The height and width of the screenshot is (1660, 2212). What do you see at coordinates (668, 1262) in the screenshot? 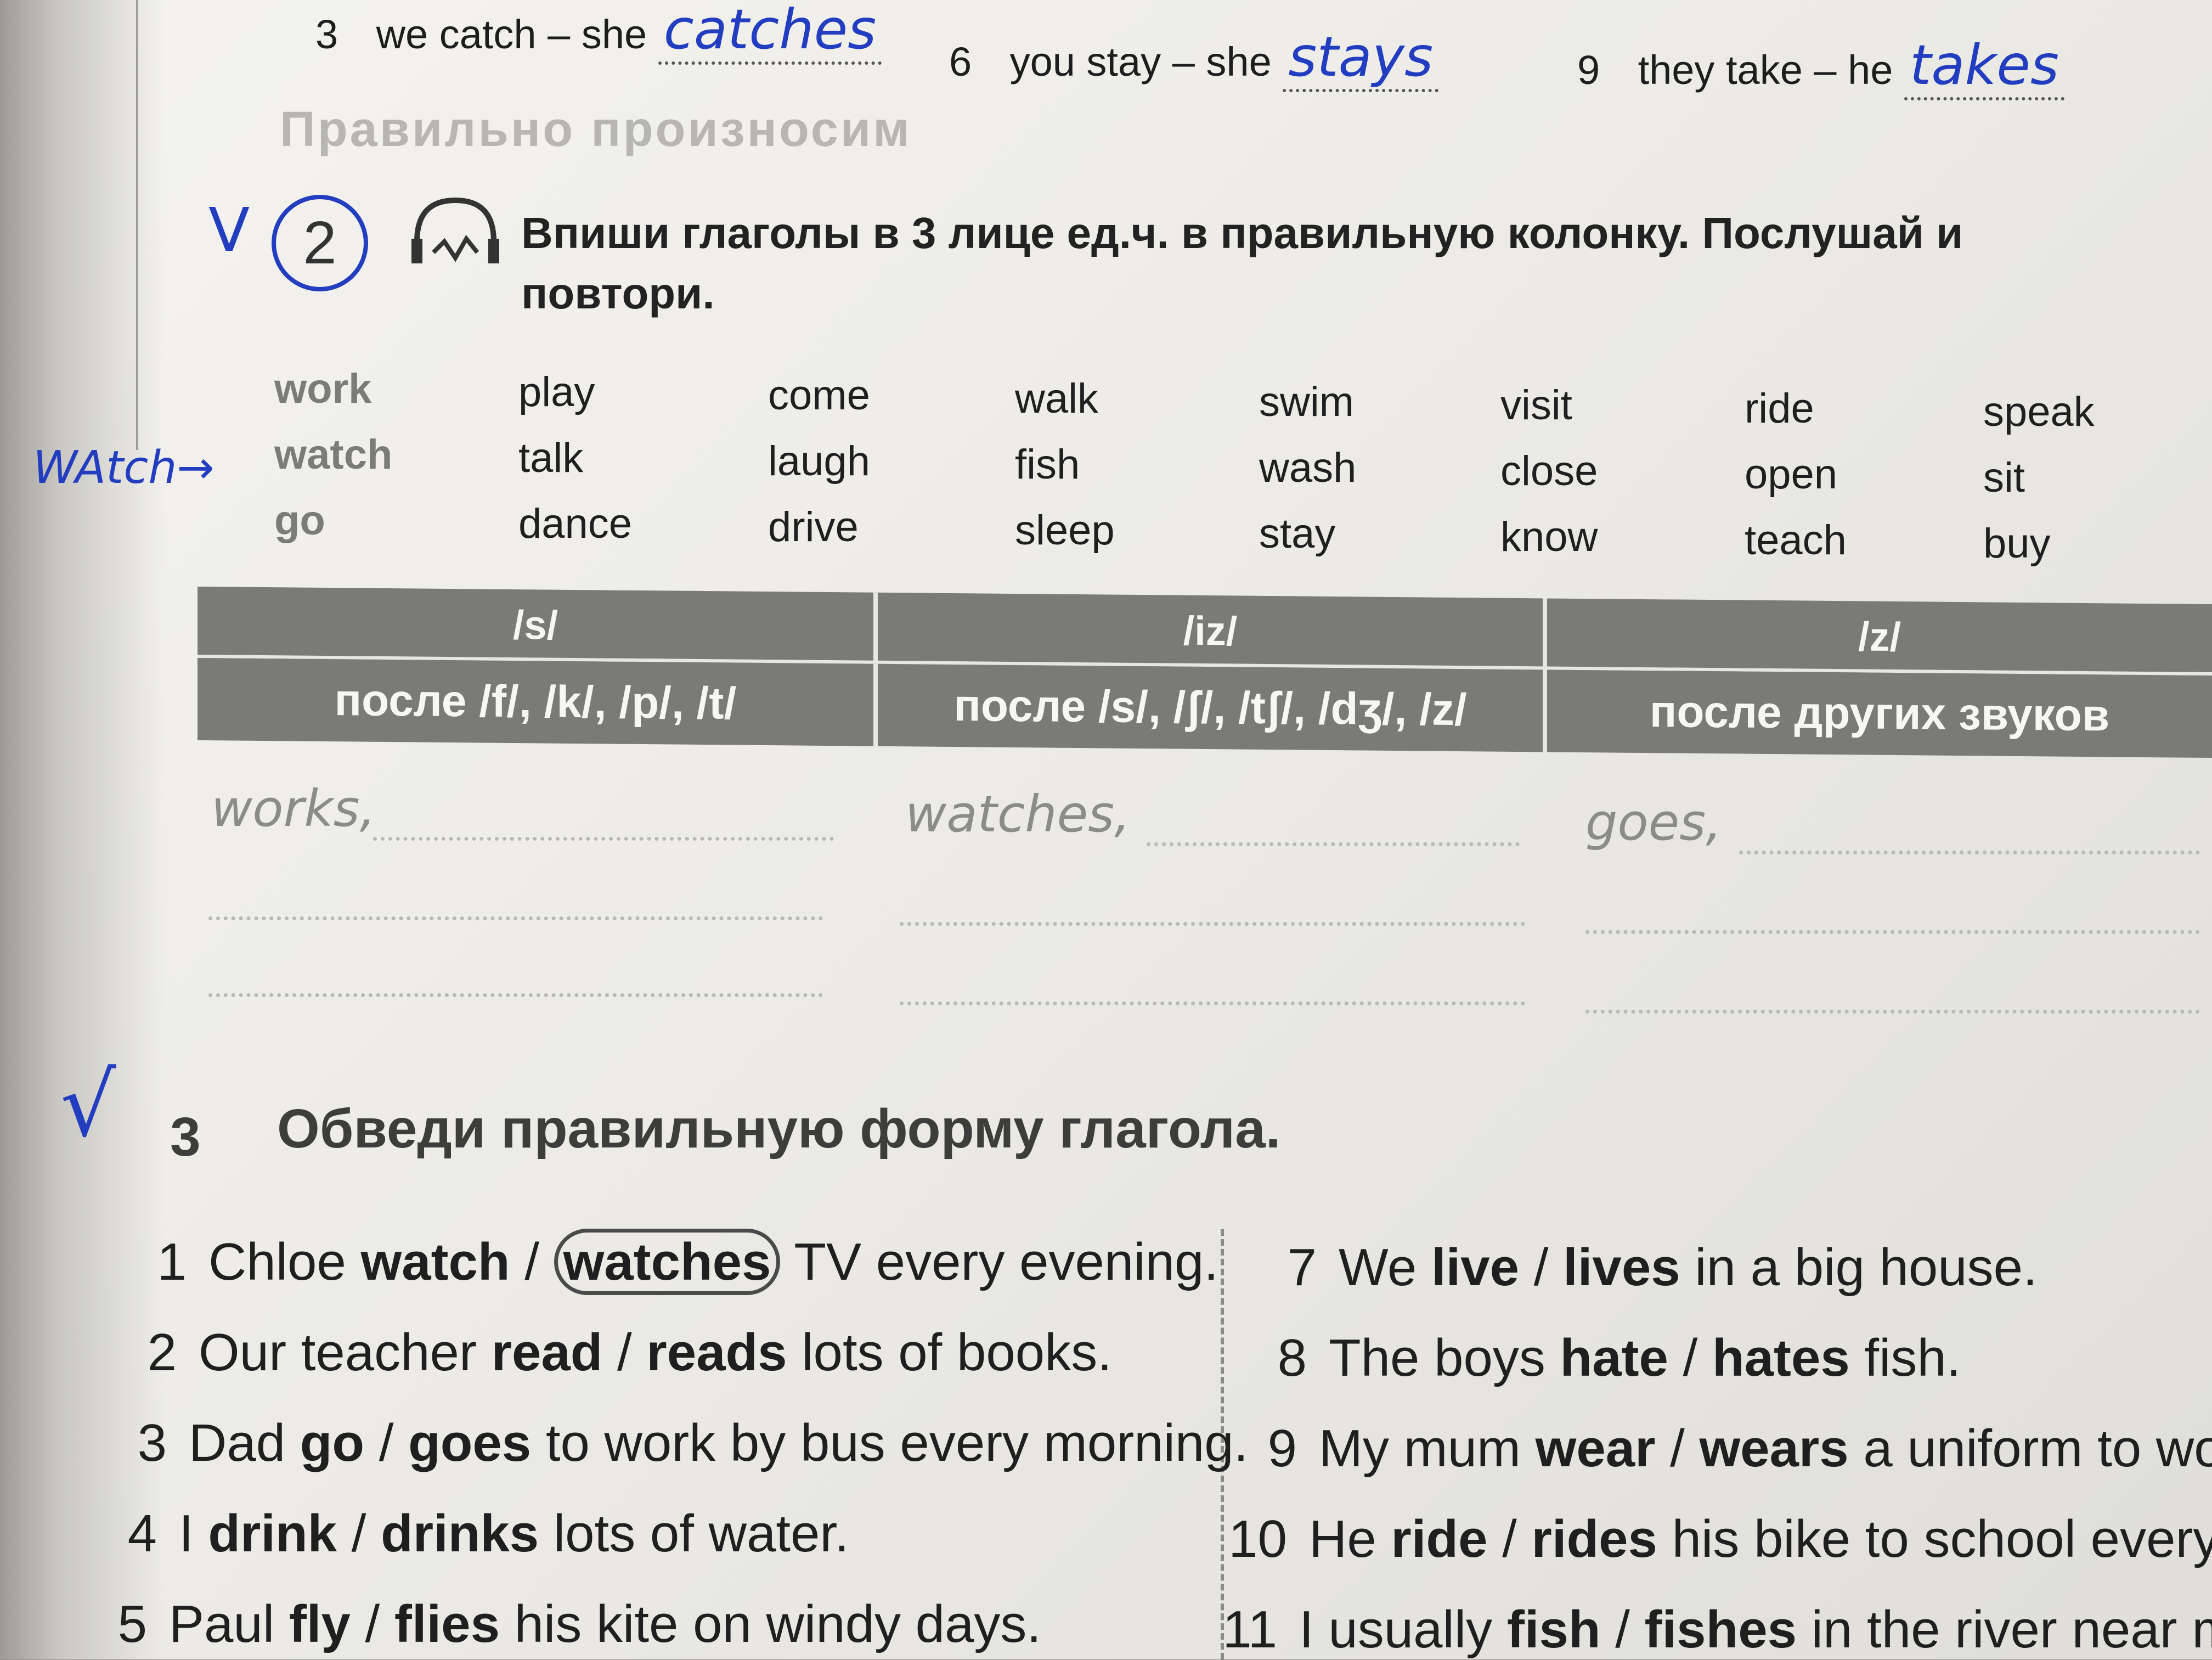
I see `verb-option-third-person: watches` at bounding box center [668, 1262].